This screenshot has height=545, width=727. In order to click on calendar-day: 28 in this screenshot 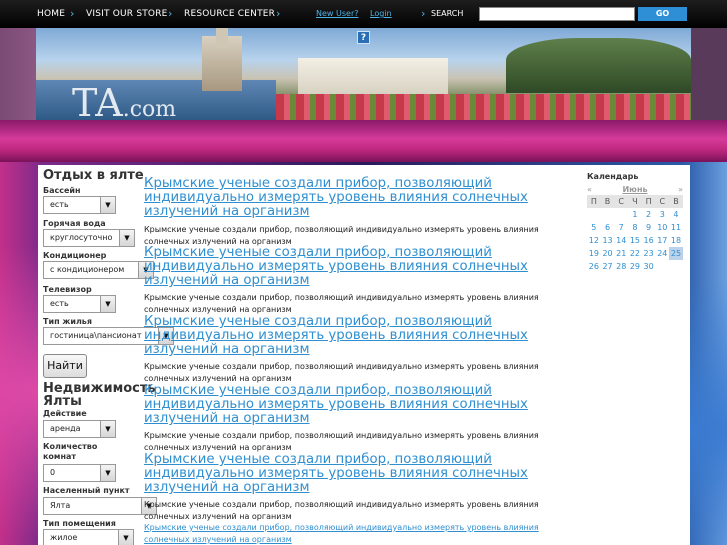, I will do `click(621, 266)`.